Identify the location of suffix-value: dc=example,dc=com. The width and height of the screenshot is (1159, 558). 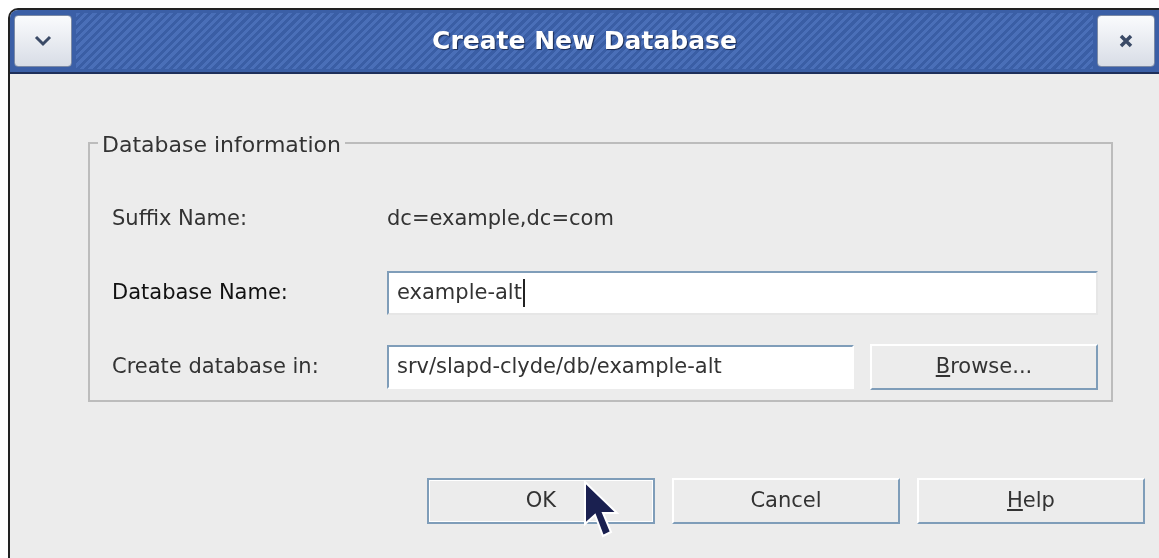
(500, 219).